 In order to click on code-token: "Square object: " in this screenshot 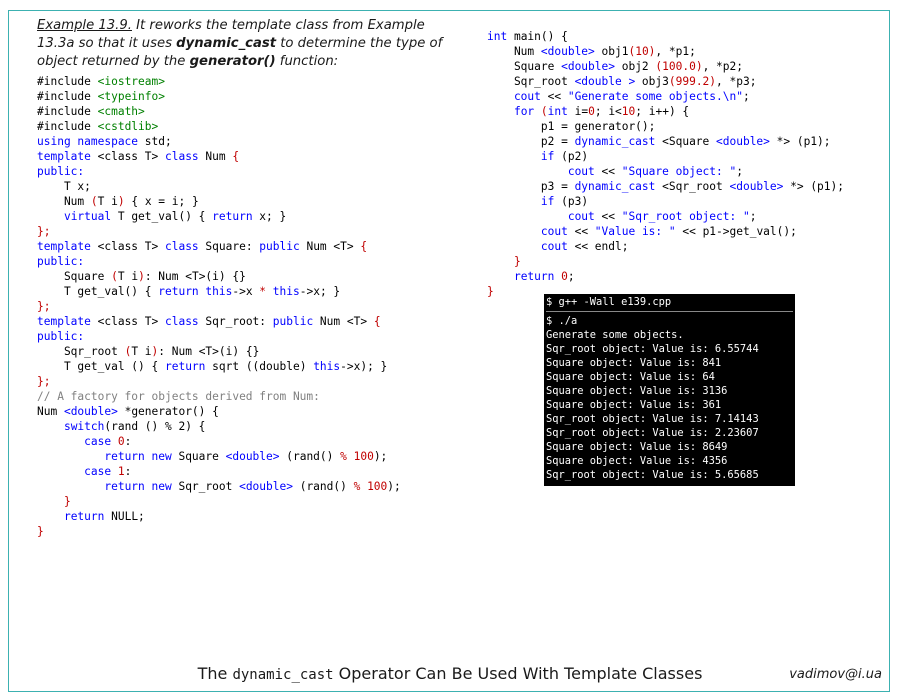, I will do `click(679, 171)`.